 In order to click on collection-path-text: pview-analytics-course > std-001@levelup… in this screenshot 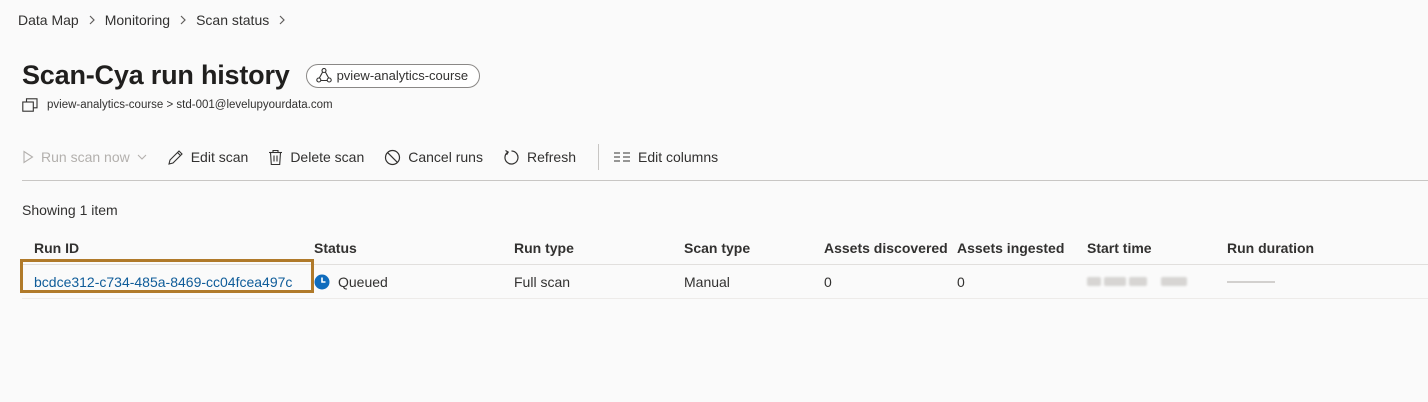, I will do `click(190, 105)`.